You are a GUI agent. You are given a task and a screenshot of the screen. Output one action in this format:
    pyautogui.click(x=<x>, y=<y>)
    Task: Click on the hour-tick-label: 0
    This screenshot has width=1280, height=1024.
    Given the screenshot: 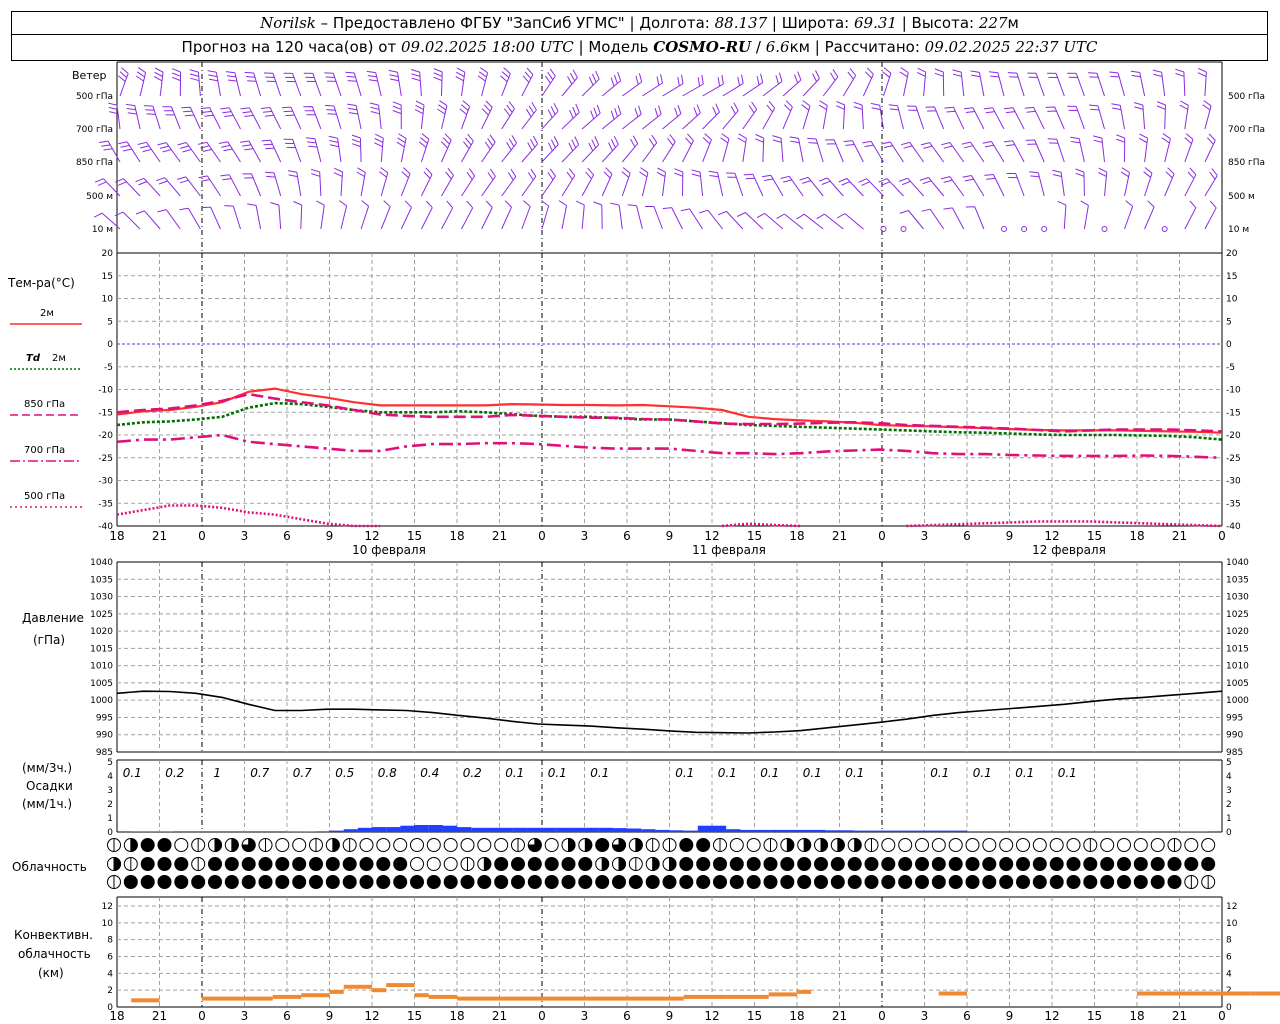 What is the action you would take?
    pyautogui.click(x=882, y=536)
    